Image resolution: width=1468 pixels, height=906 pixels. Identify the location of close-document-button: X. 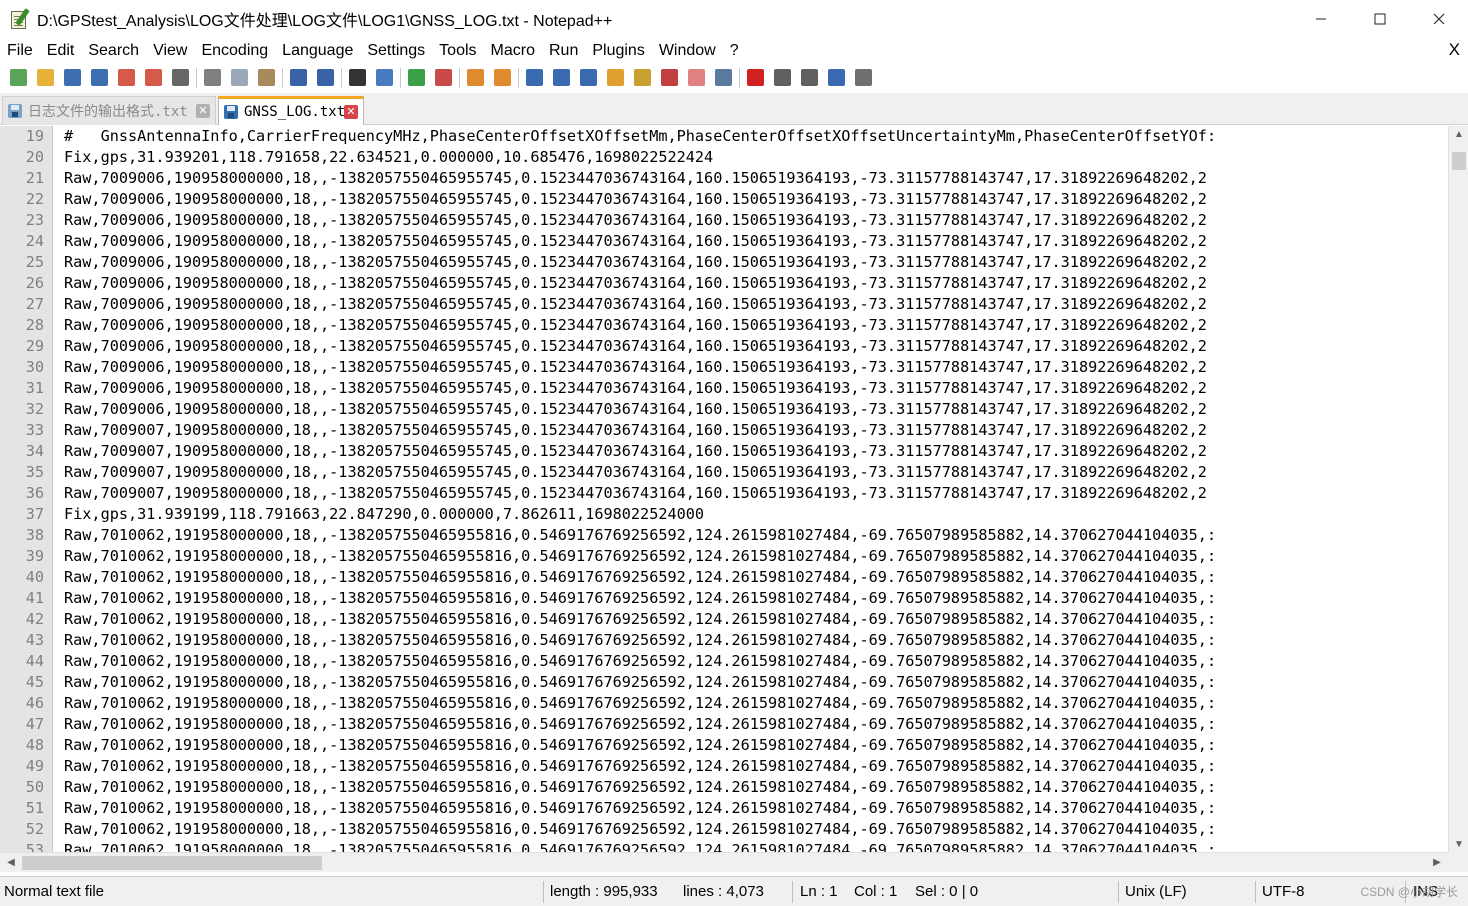
(1454, 50).